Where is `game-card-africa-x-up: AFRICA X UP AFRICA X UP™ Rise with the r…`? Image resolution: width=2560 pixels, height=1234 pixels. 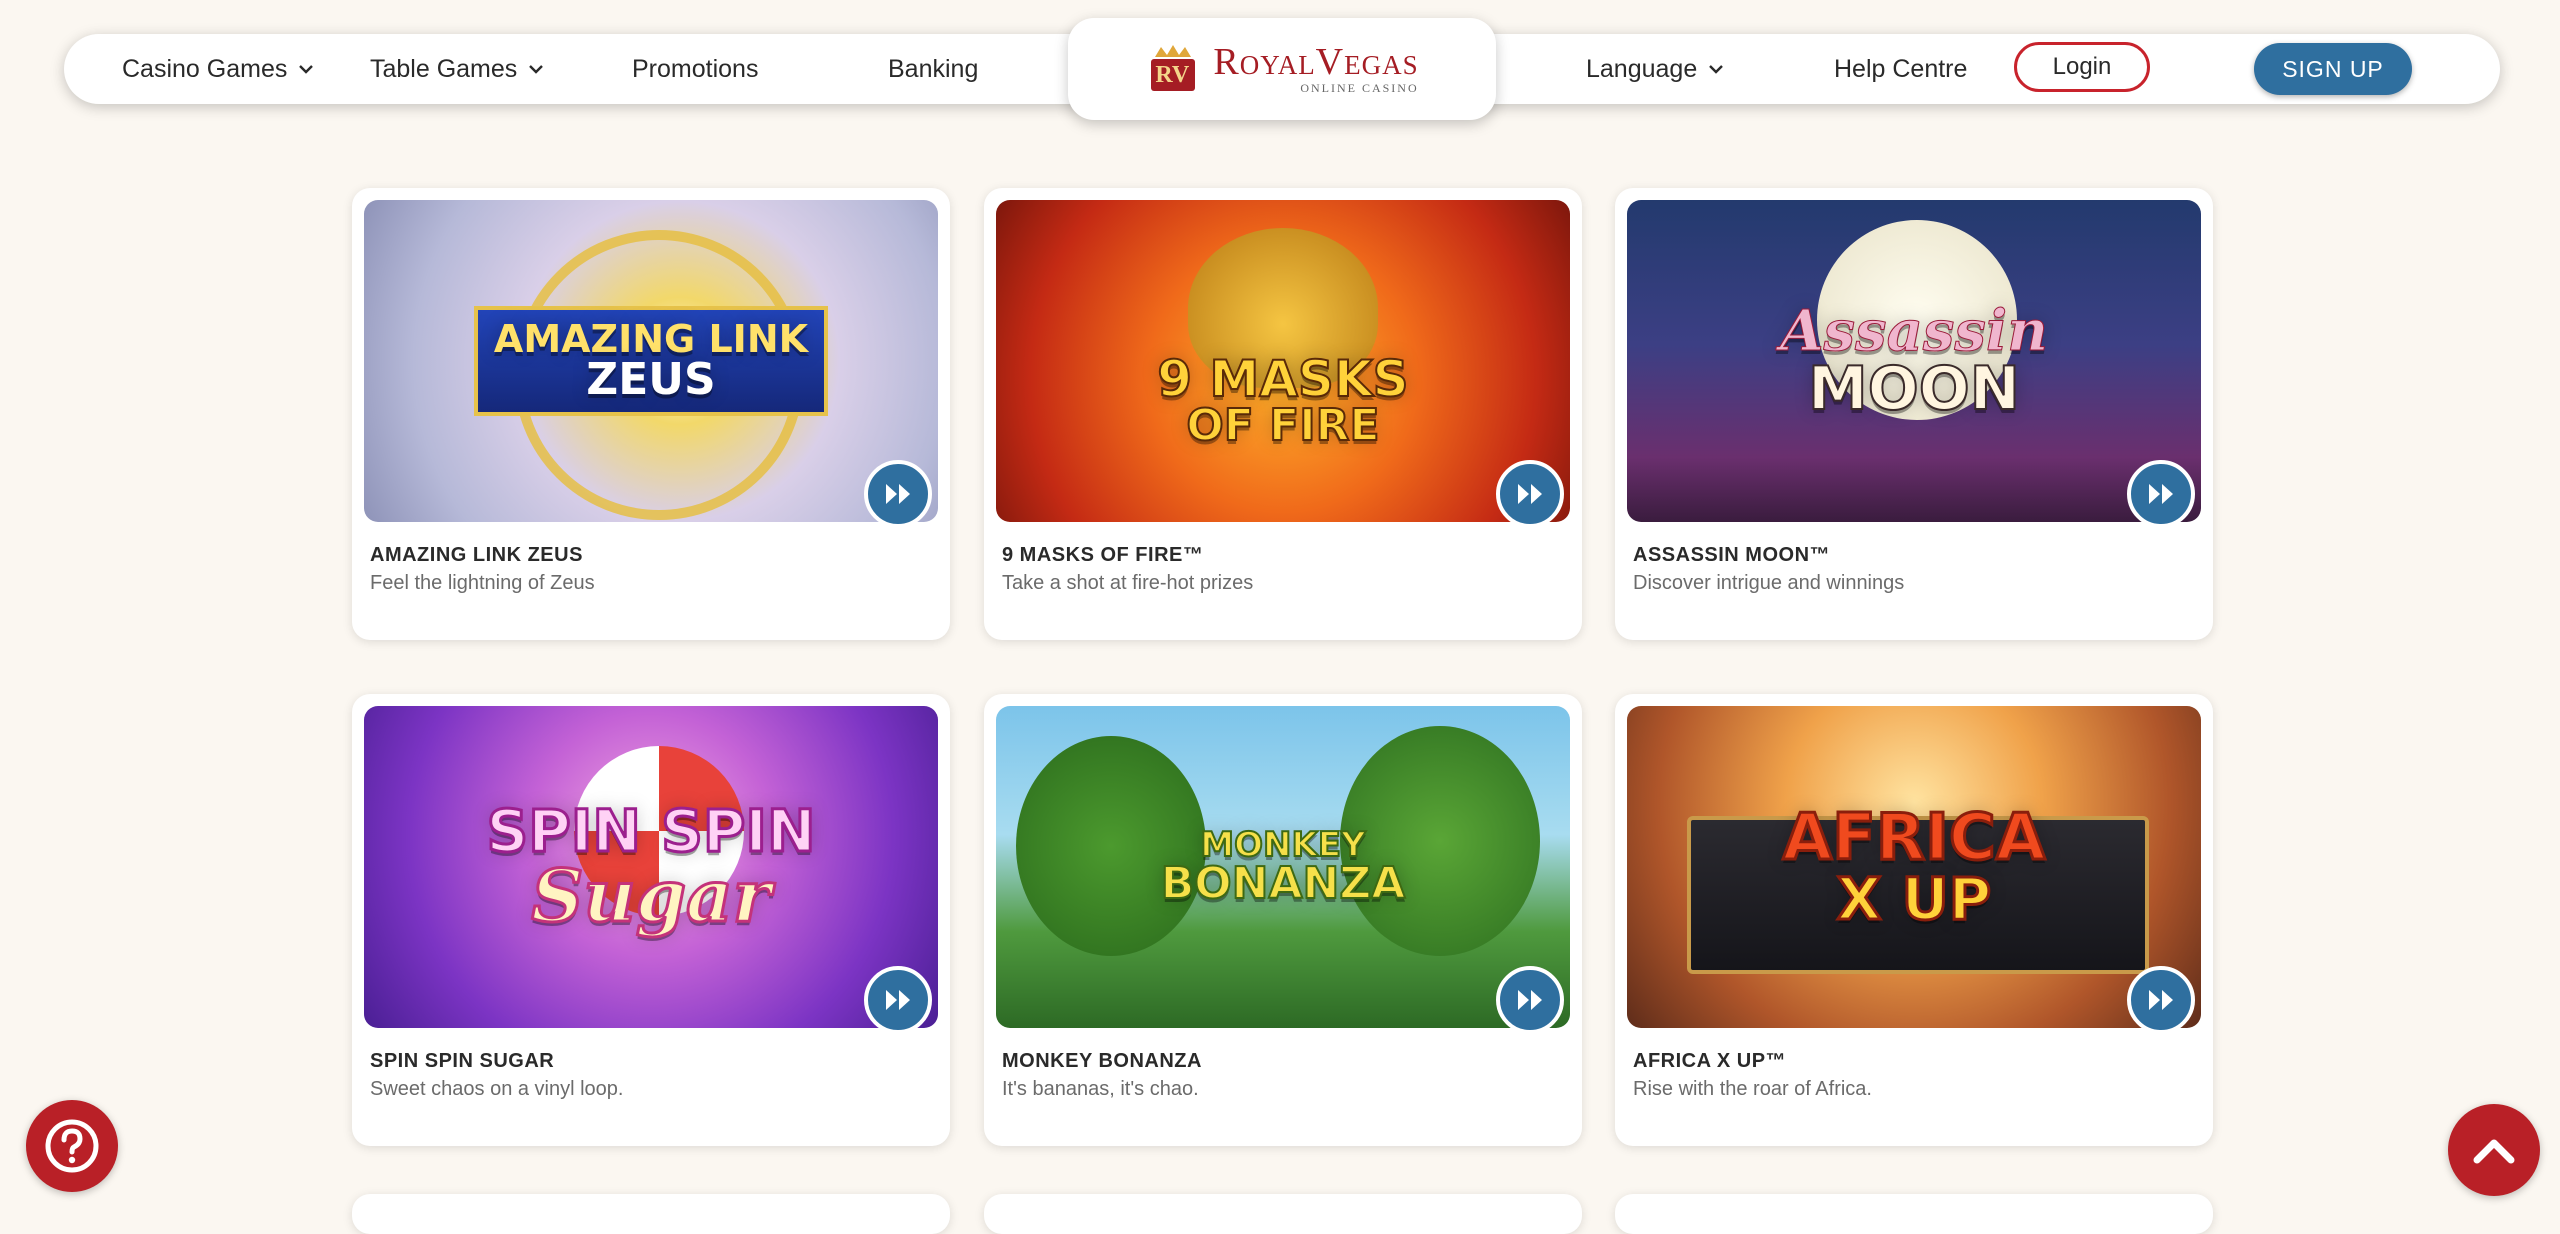 game-card-africa-x-up: AFRICA X UP AFRICA X UP™ Rise with the r… is located at coordinates (1914, 920).